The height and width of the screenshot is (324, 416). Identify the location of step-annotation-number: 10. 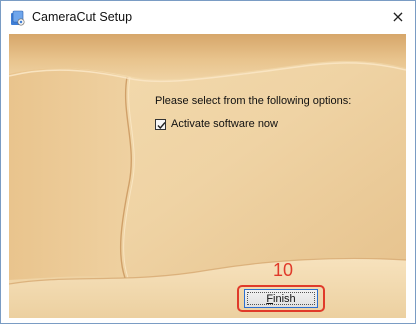
(283, 270).